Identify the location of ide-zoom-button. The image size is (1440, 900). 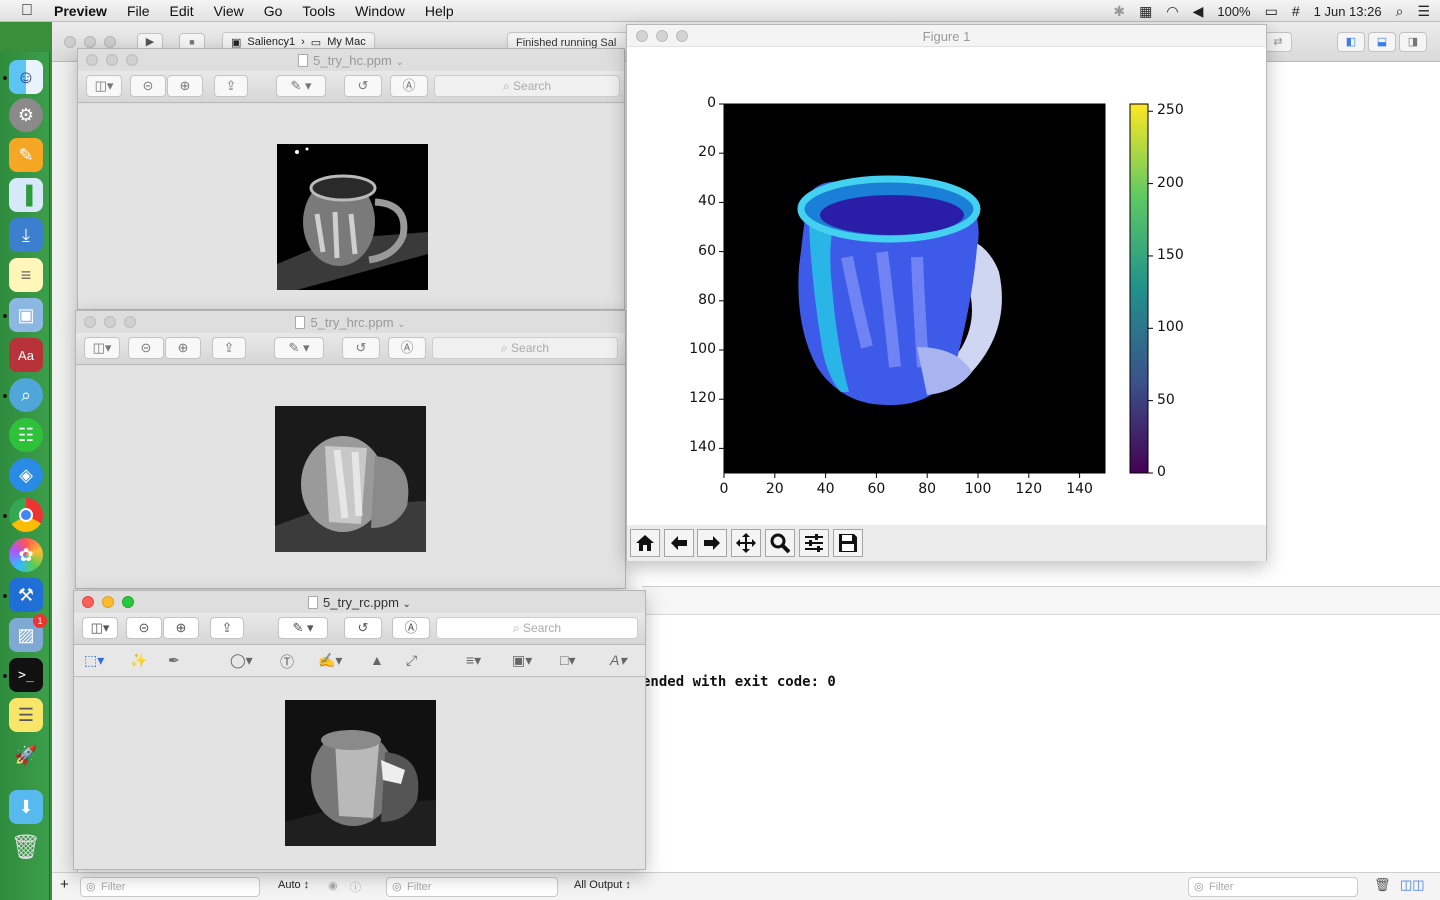
(110, 42).